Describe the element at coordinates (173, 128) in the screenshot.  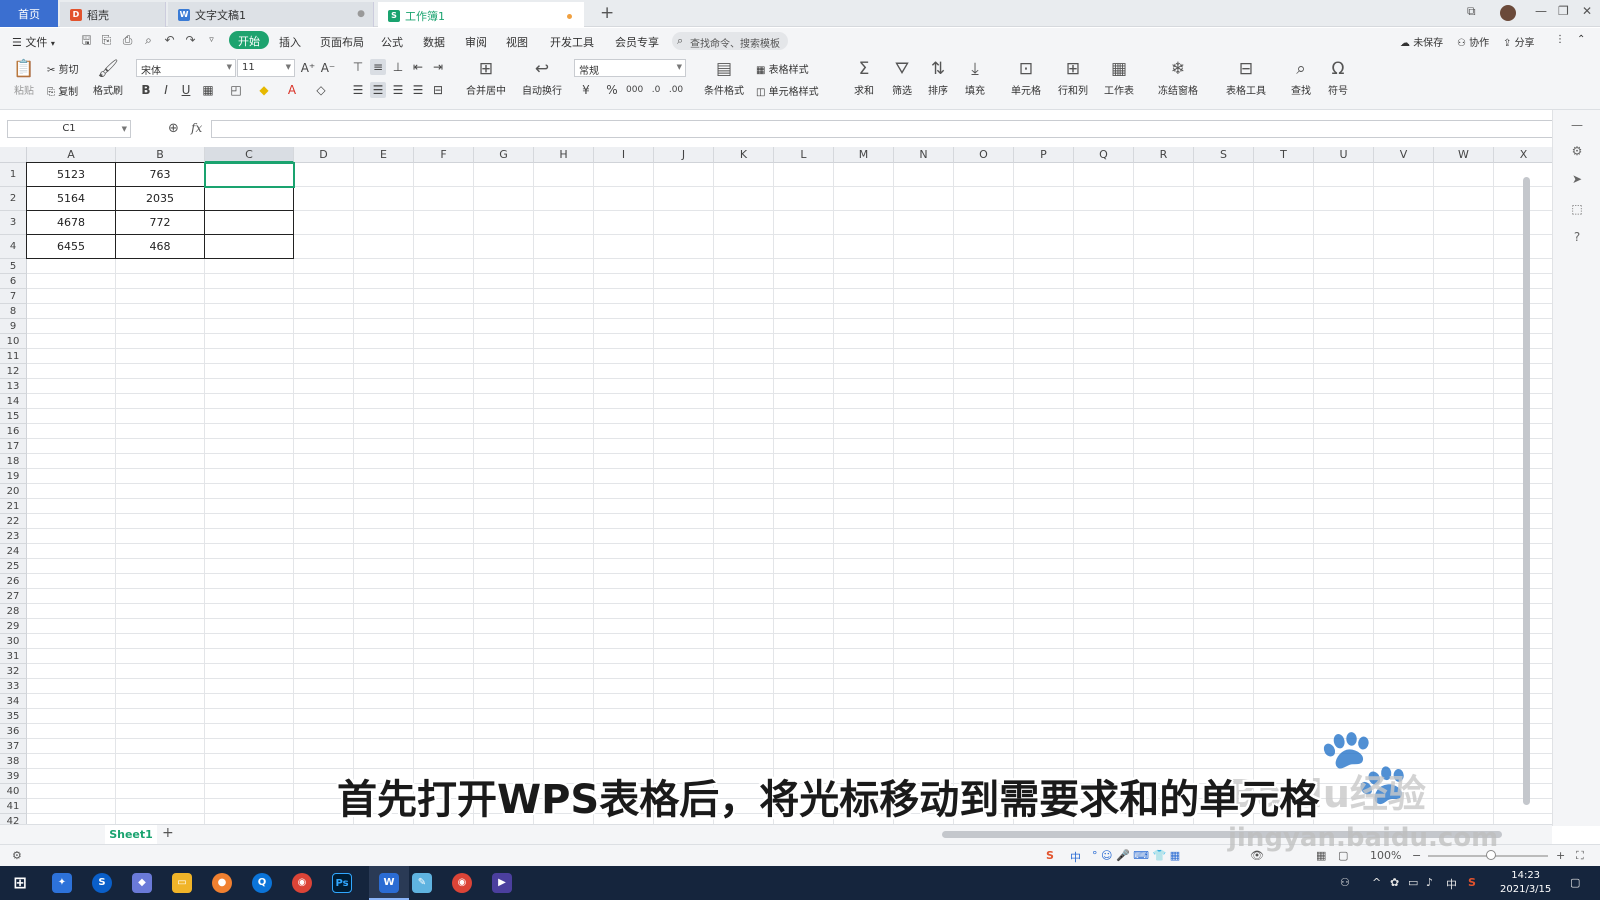
I see `zoom-formula-icon: ⊕` at that location.